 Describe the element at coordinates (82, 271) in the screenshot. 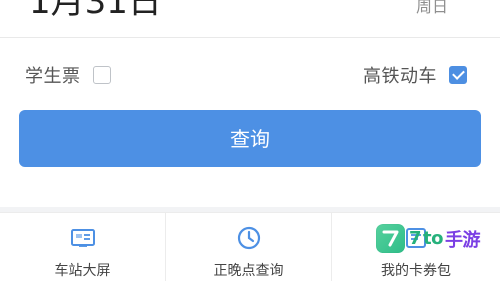

I see `tab-station-screen-label: 车站大屏` at that location.